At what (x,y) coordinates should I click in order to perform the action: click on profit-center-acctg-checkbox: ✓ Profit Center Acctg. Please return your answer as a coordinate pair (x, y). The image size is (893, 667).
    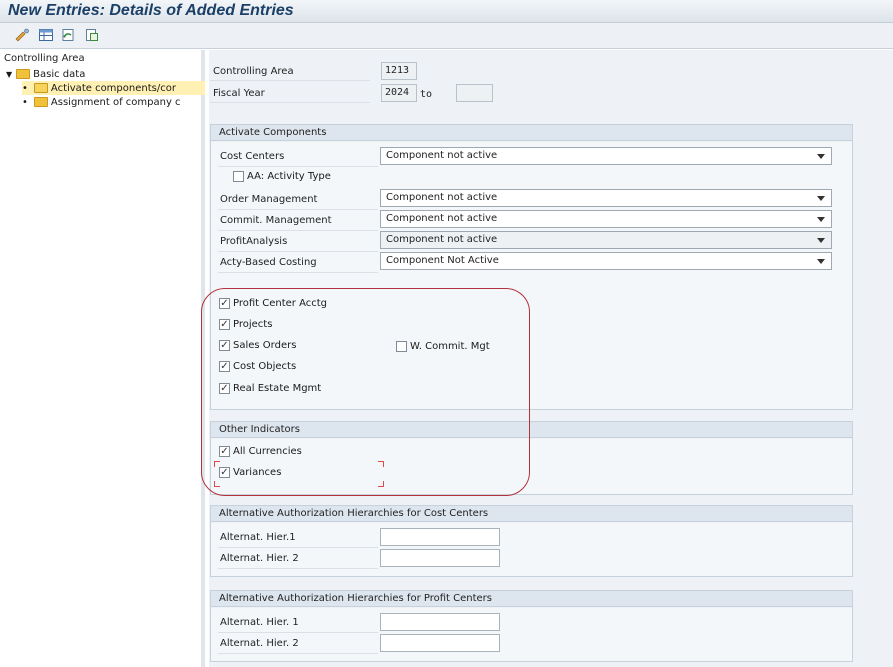
    Looking at the image, I should click on (273, 303).